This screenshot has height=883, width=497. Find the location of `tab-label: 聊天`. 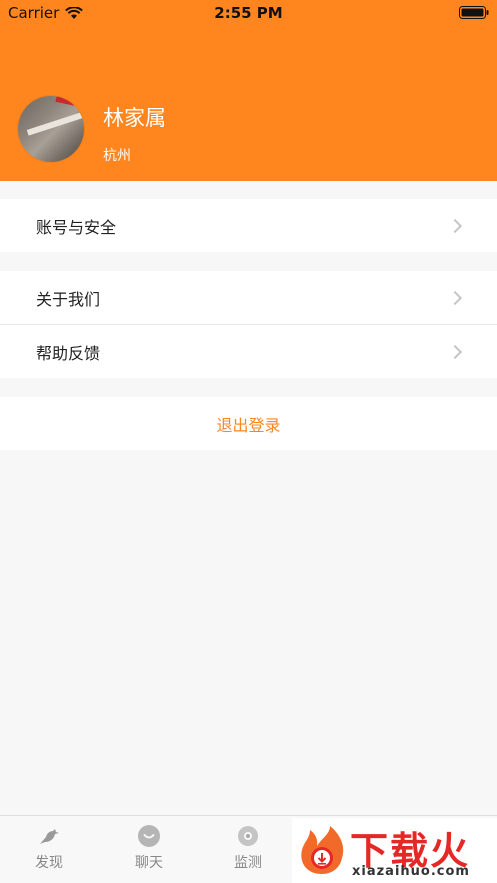

tab-label: 聊天 is located at coordinates (149, 863).